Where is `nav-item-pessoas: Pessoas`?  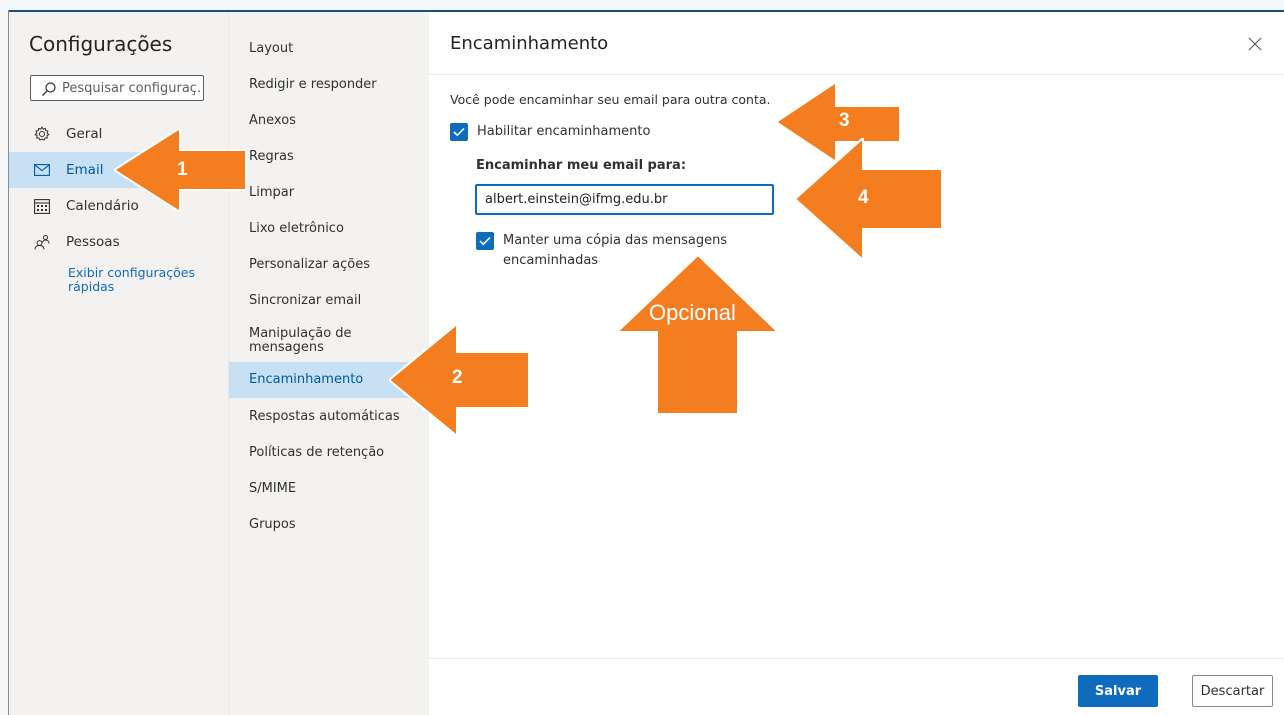 nav-item-pessoas: Pessoas is located at coordinates (118, 242).